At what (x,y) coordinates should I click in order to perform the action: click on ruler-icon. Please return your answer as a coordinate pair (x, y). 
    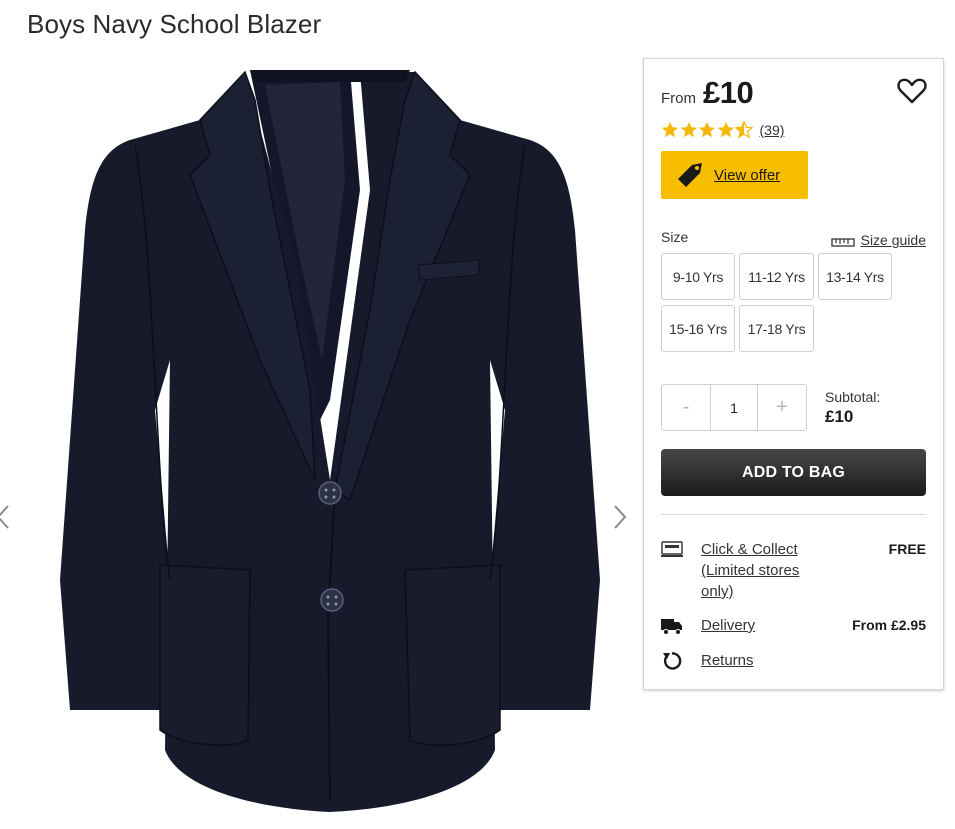
    Looking at the image, I should click on (842, 242).